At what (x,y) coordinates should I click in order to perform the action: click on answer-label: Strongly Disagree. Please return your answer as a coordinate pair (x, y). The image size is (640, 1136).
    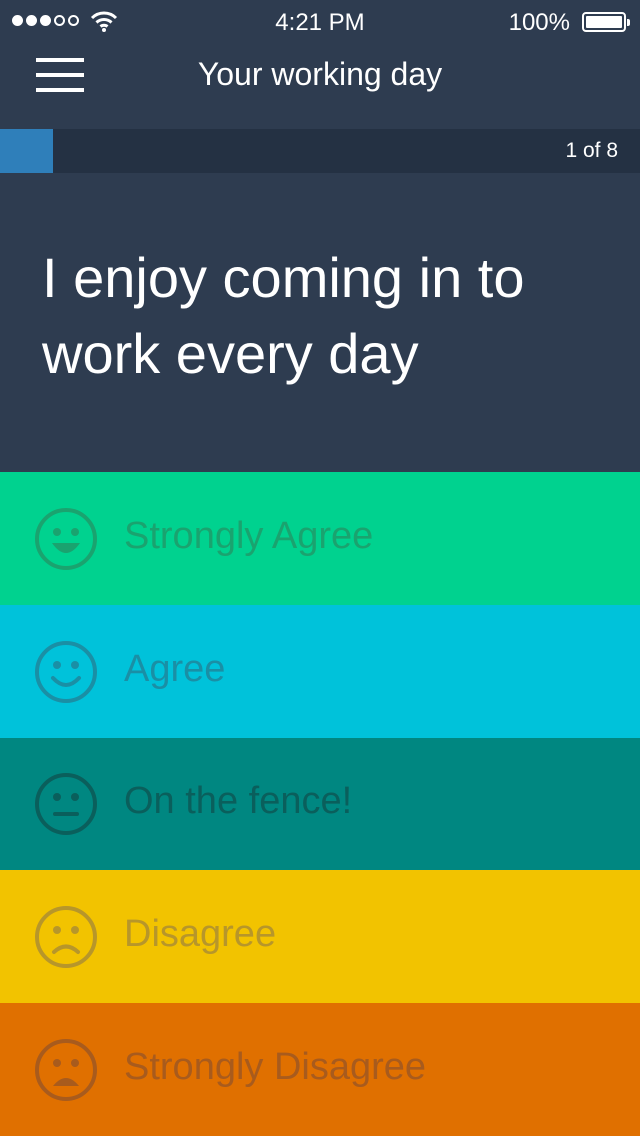
    Looking at the image, I should click on (275, 1066).